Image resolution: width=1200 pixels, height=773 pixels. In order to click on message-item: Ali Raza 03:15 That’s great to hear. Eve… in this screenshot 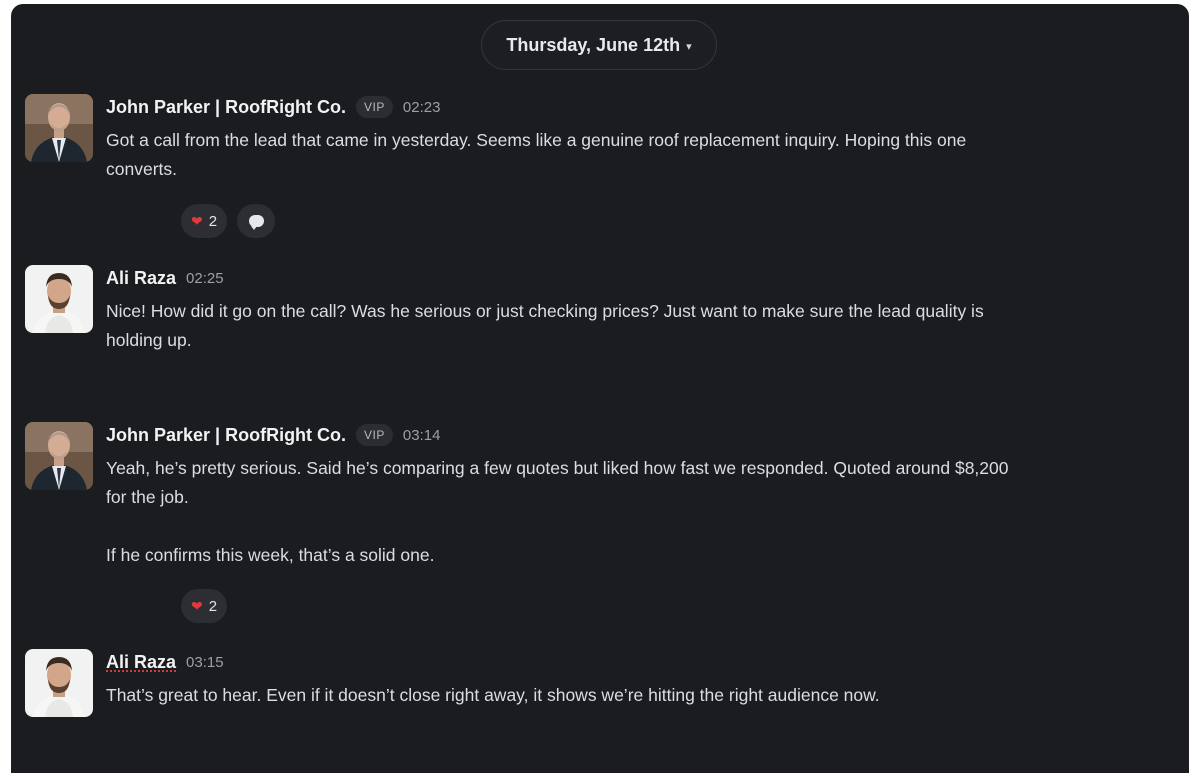, I will do `click(590, 689)`.